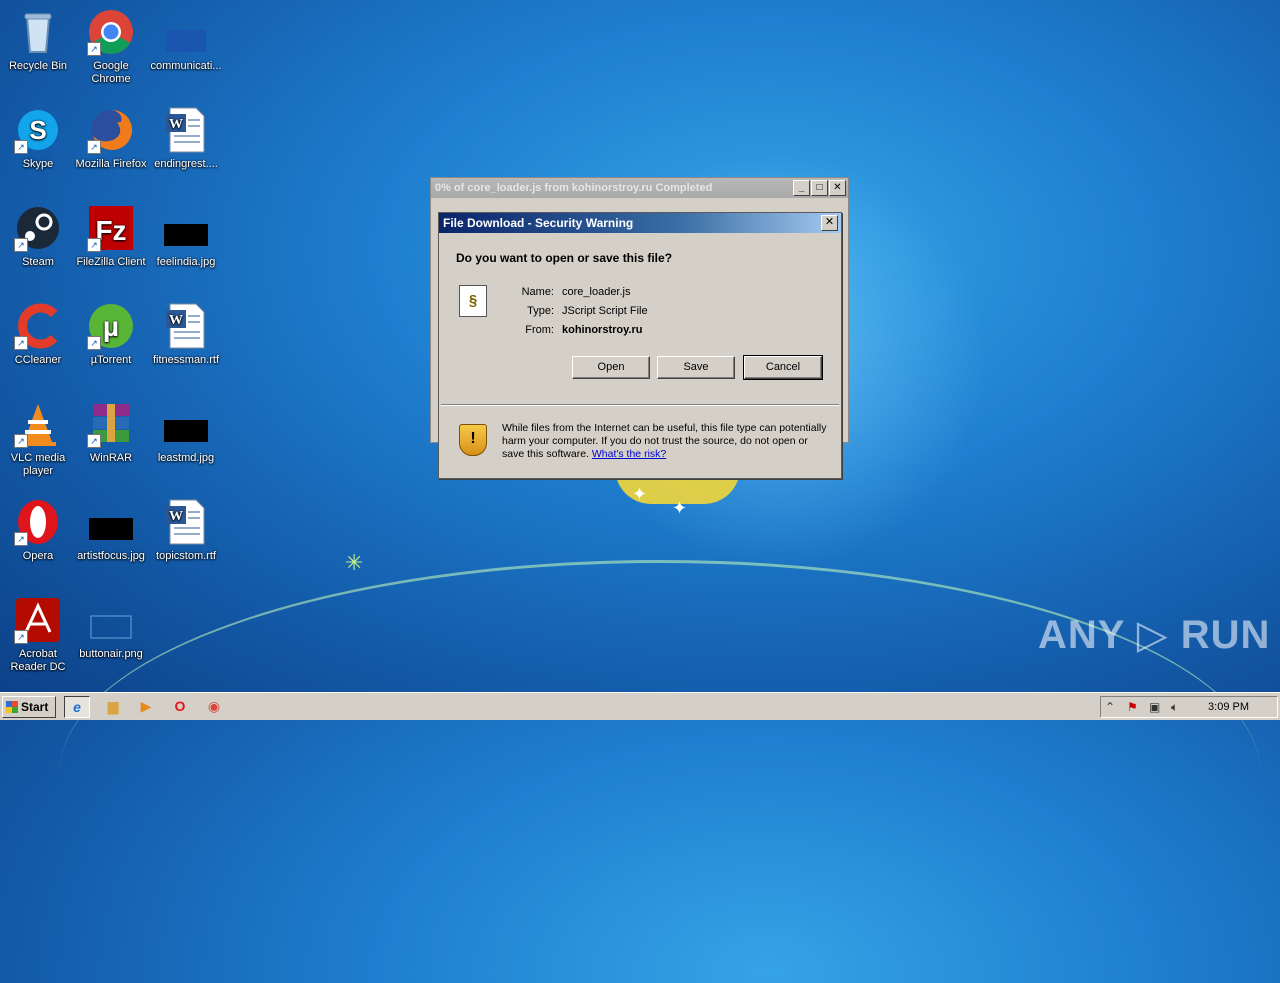 This screenshot has width=1280, height=983. I want to click on start-label: Start, so click(35, 707).